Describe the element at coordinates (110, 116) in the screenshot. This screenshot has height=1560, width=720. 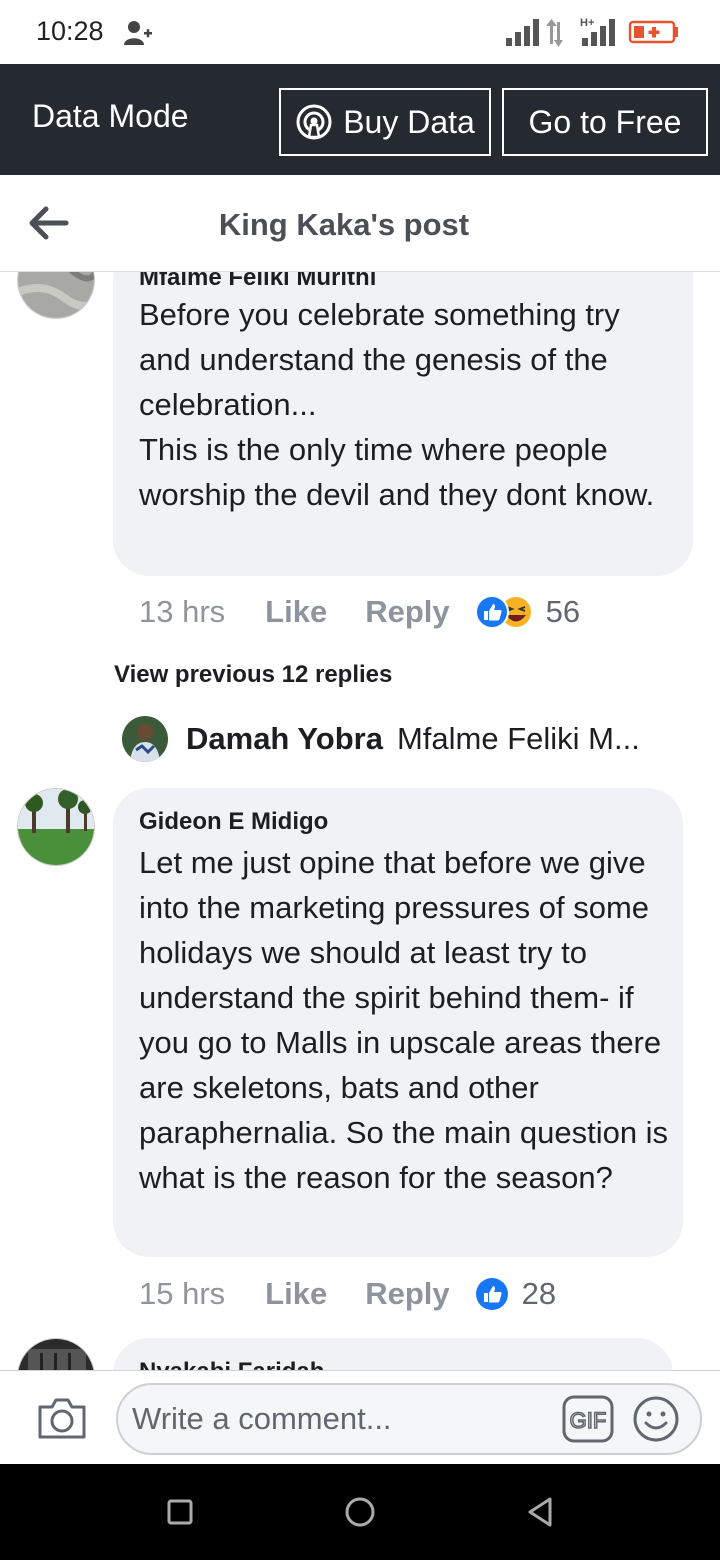
I see `data-mode-label: Data Mode` at that location.